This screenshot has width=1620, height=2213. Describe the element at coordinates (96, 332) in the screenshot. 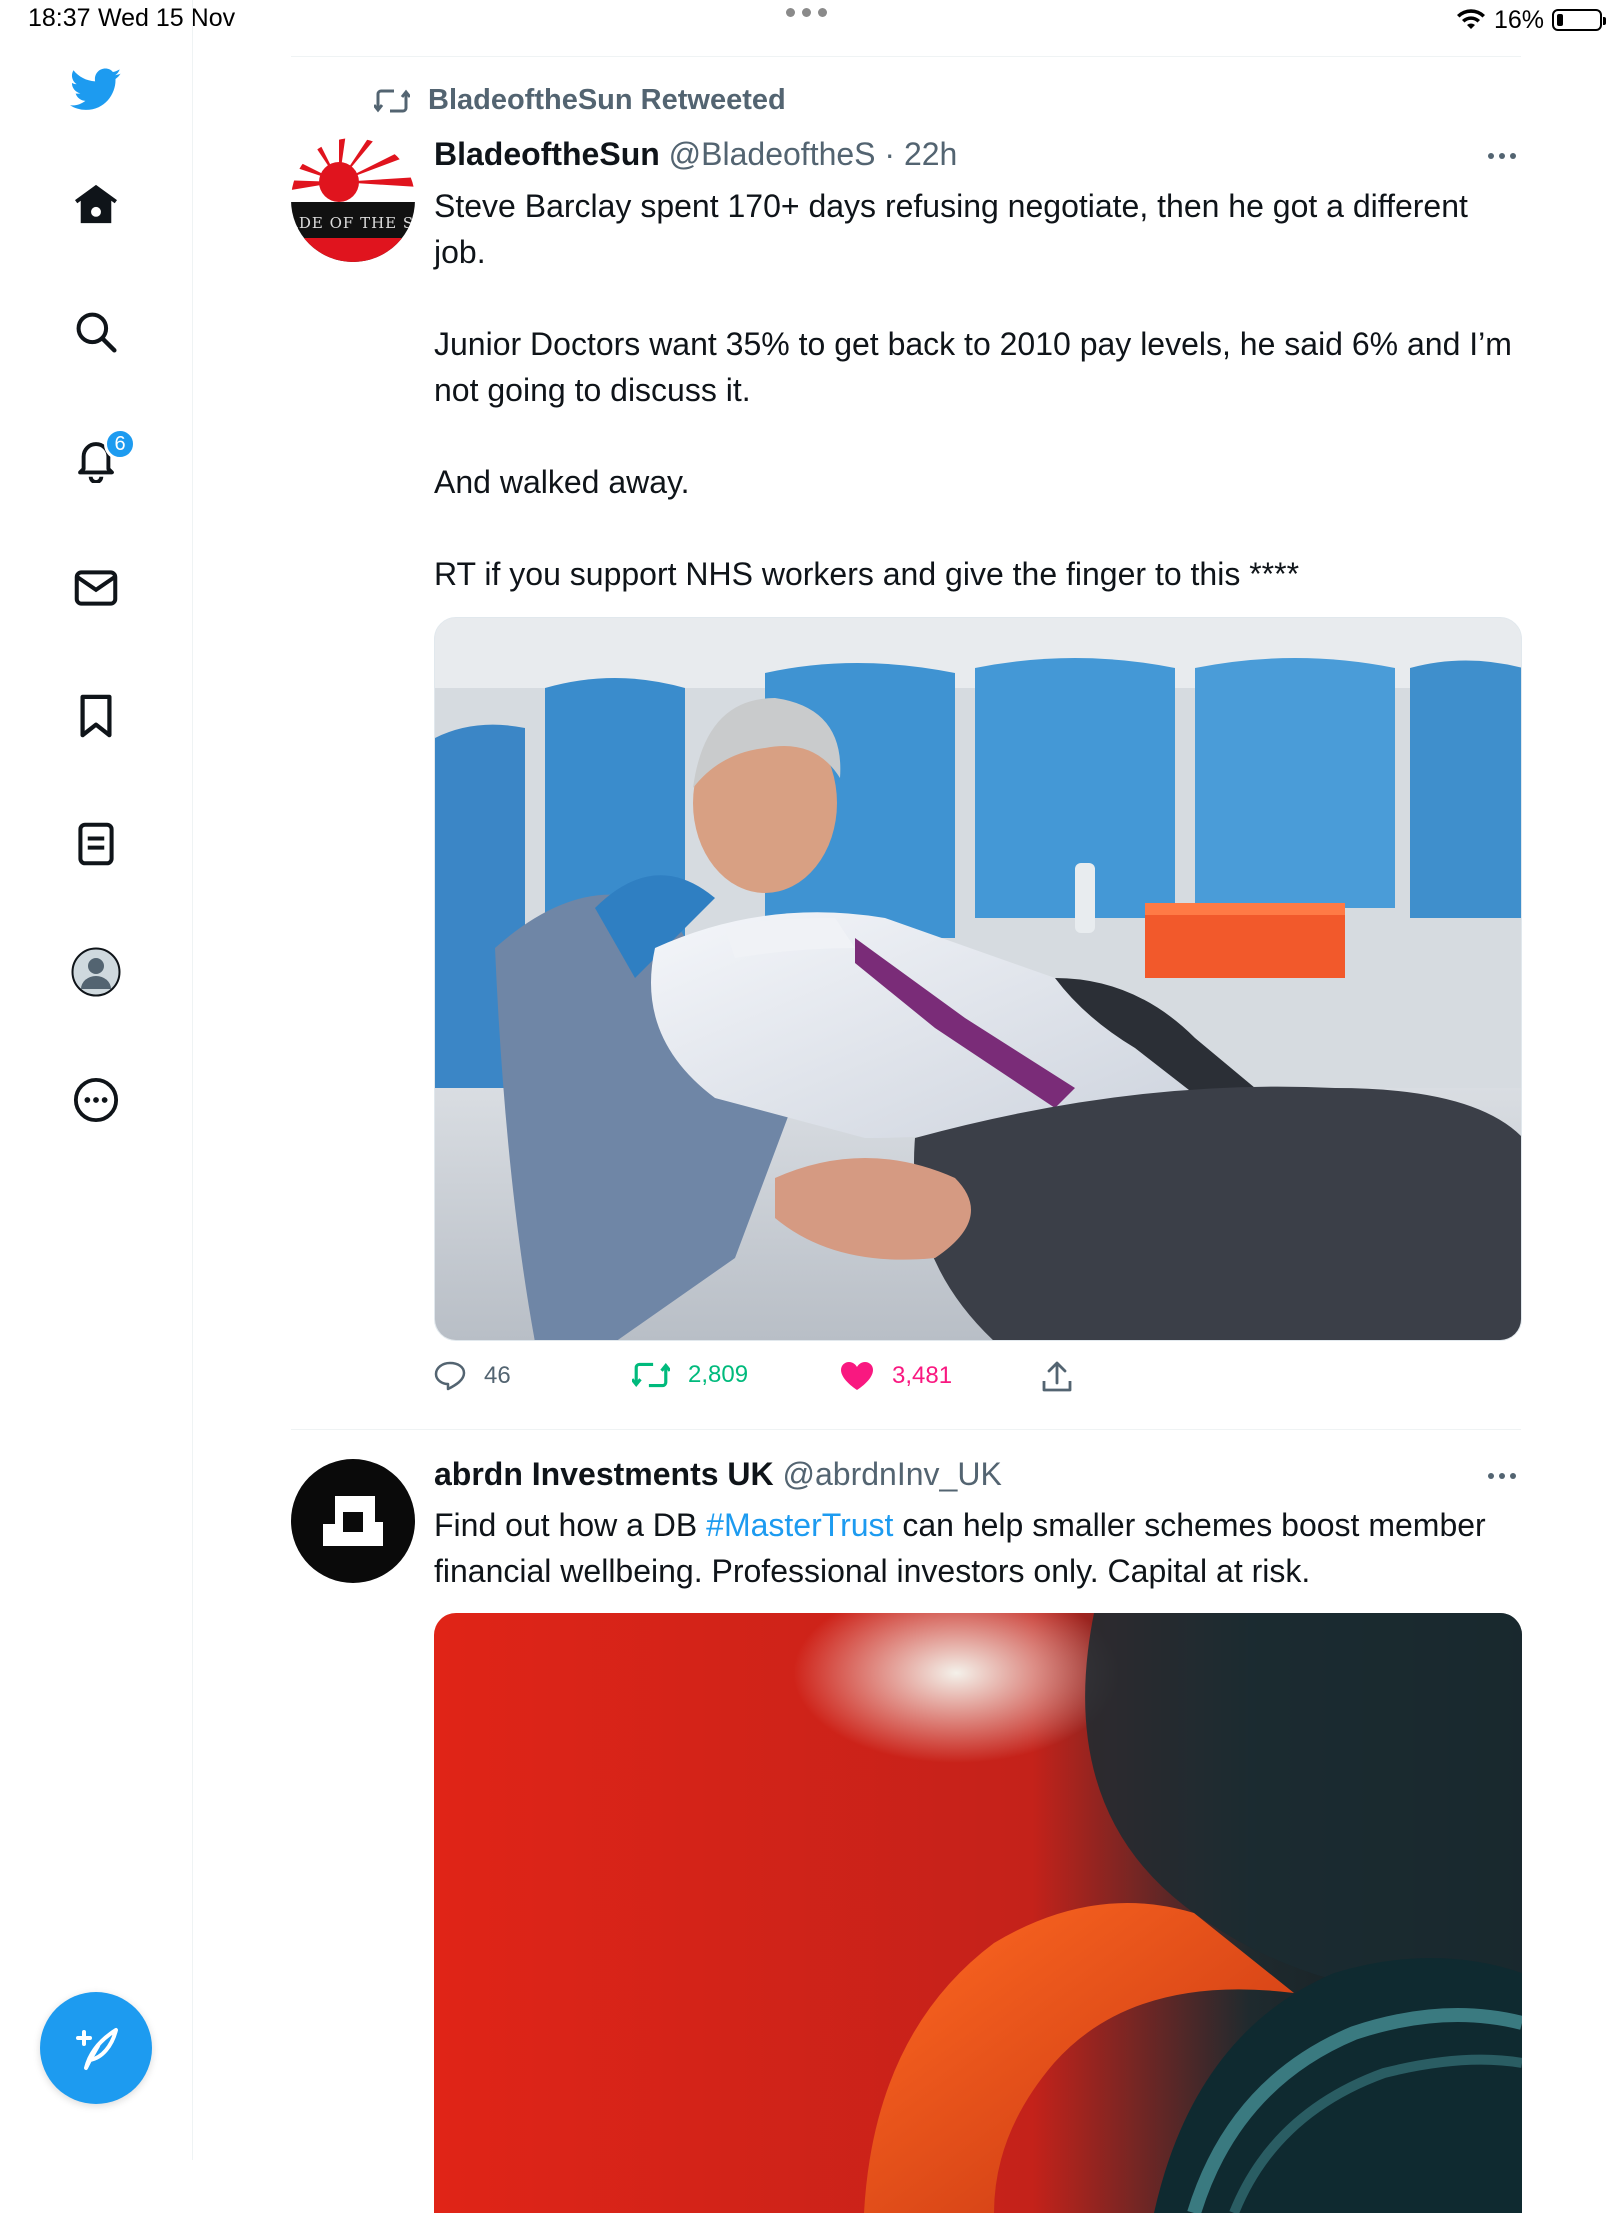

I see `search-icon` at that location.